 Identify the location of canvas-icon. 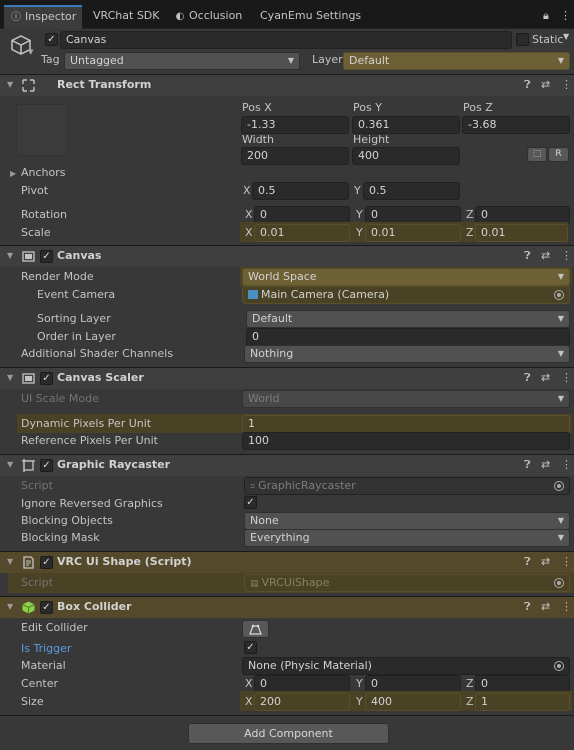
(28, 256).